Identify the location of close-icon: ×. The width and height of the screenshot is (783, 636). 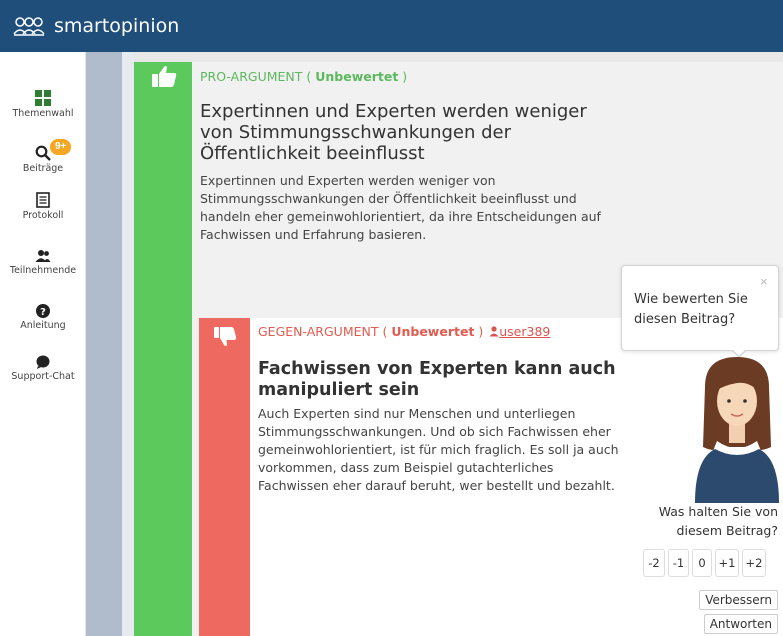
(764, 281).